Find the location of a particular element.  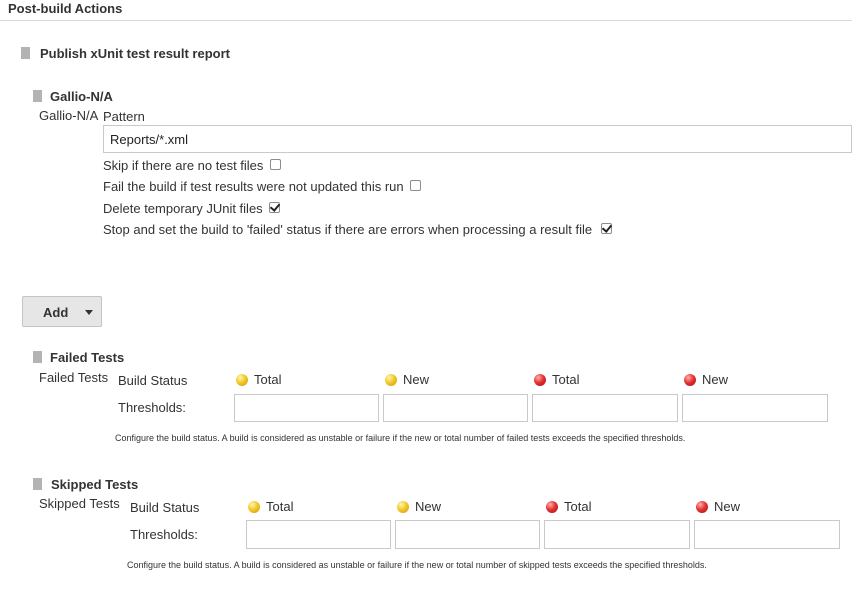

option-skip-no-files: Skip if there are no test files is located at coordinates (192, 165).